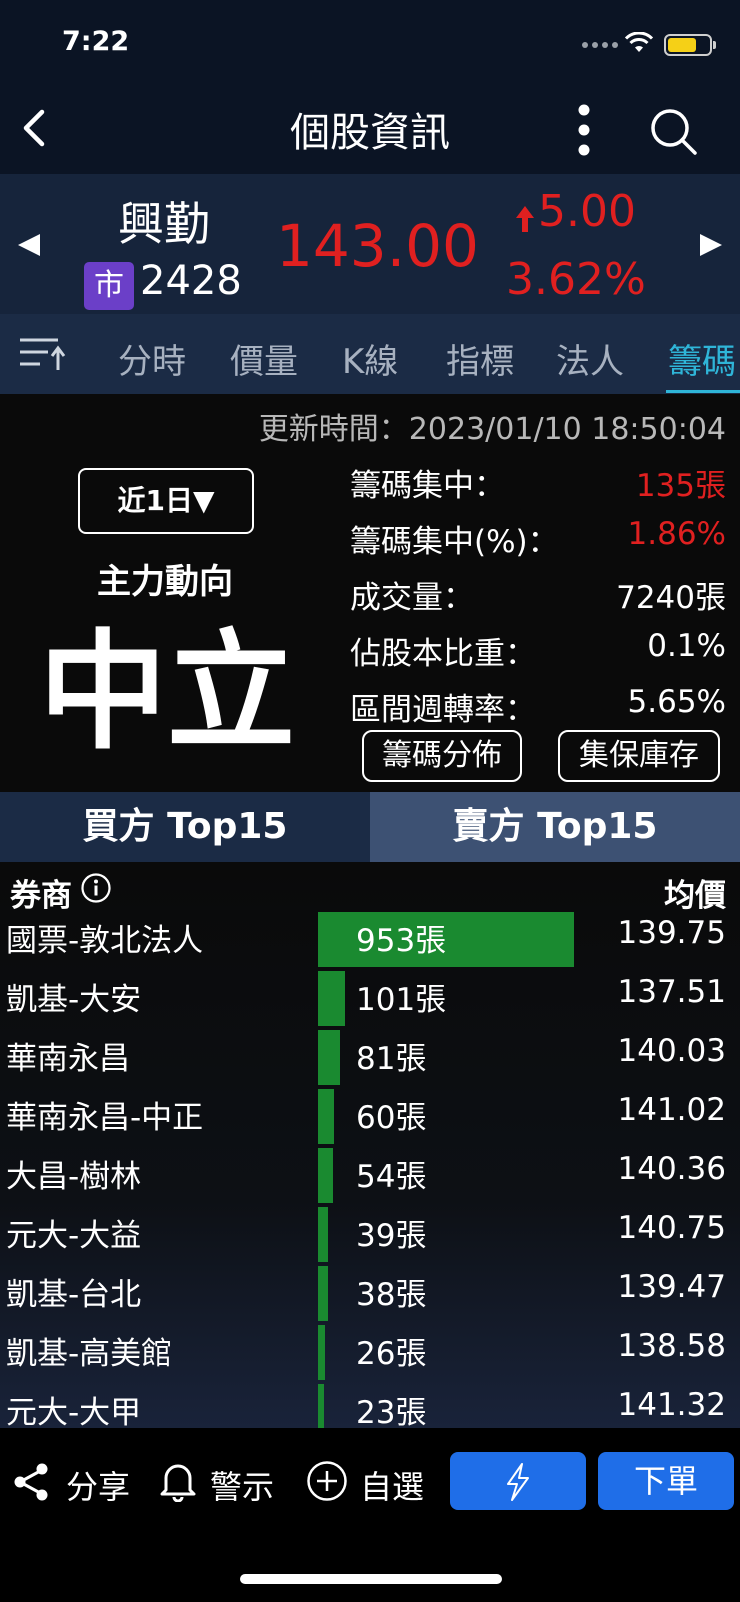 The width and height of the screenshot is (740, 1602). Describe the element at coordinates (74, 1295) in the screenshot. I see `broker-name: 凱基-台北` at that location.